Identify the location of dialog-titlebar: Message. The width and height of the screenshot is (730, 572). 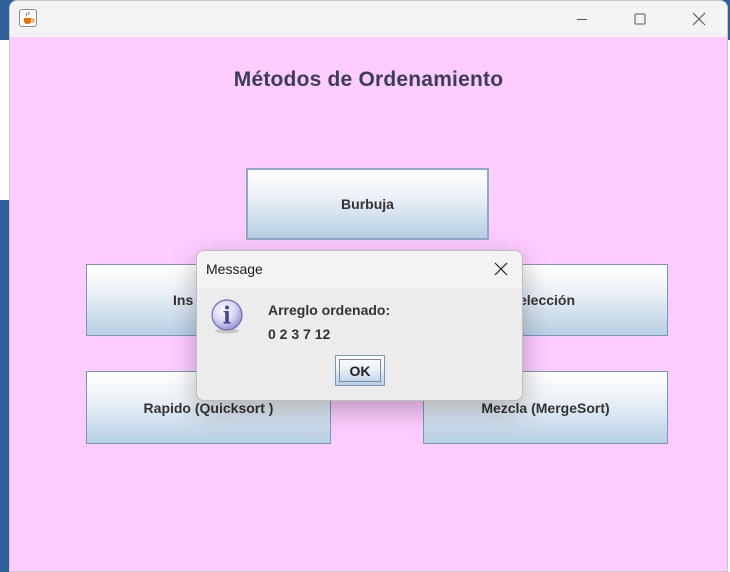
(359, 269).